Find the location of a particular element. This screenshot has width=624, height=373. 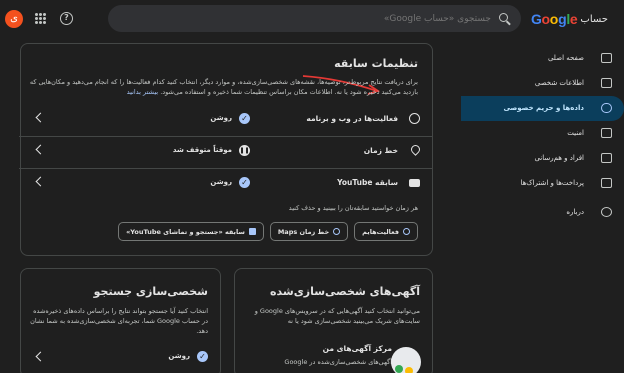

history-row-web-app-activity: فعالیت‌ها در وب و برنامه ✓ روشن is located at coordinates (225, 119).